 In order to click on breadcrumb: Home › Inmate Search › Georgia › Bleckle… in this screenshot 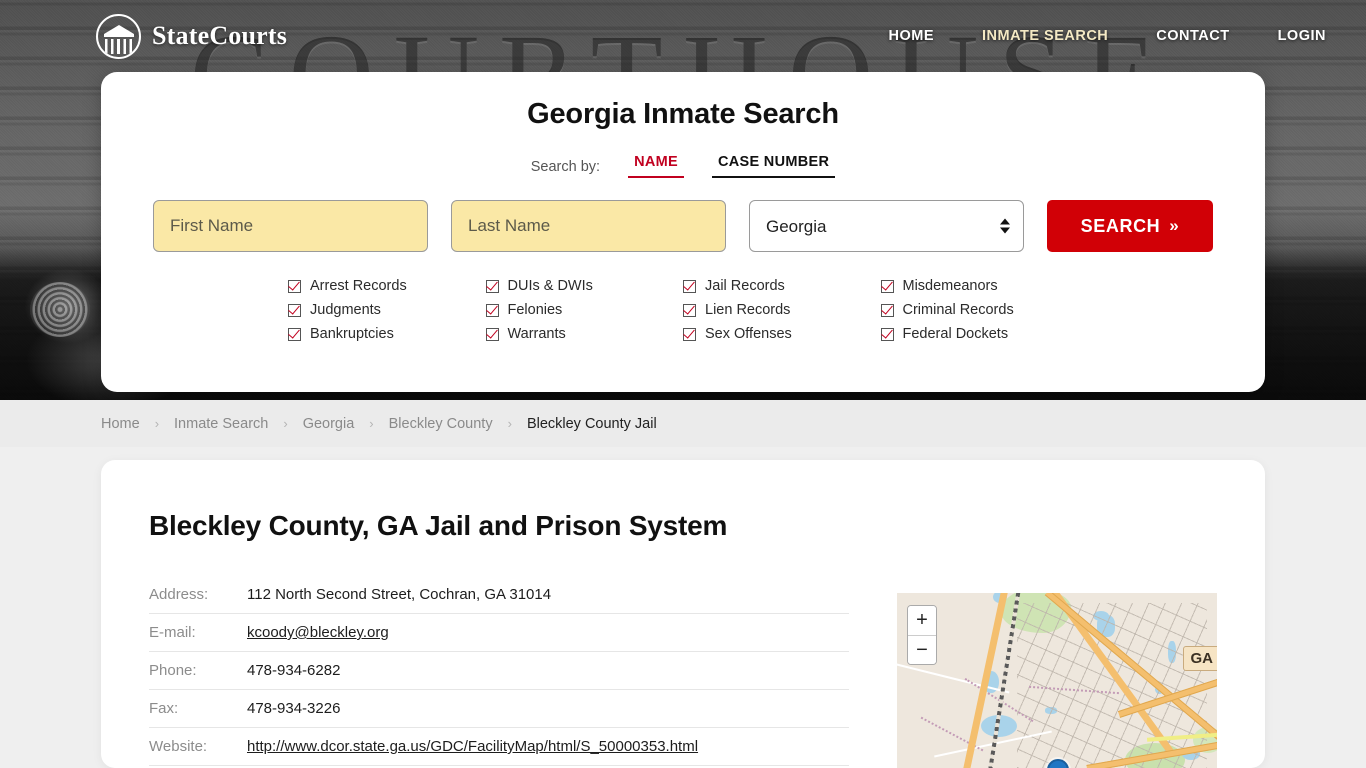, I will do `click(683, 423)`.